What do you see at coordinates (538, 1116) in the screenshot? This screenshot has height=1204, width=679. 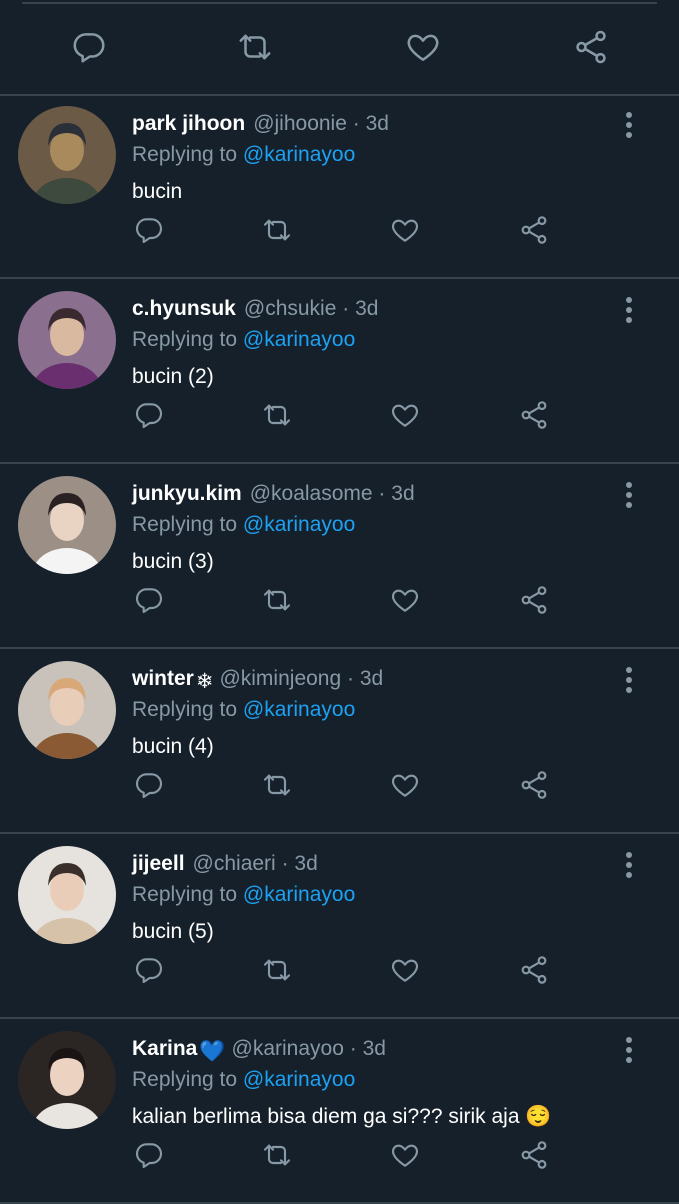 I see `tweet-text-emoji: 😌` at bounding box center [538, 1116].